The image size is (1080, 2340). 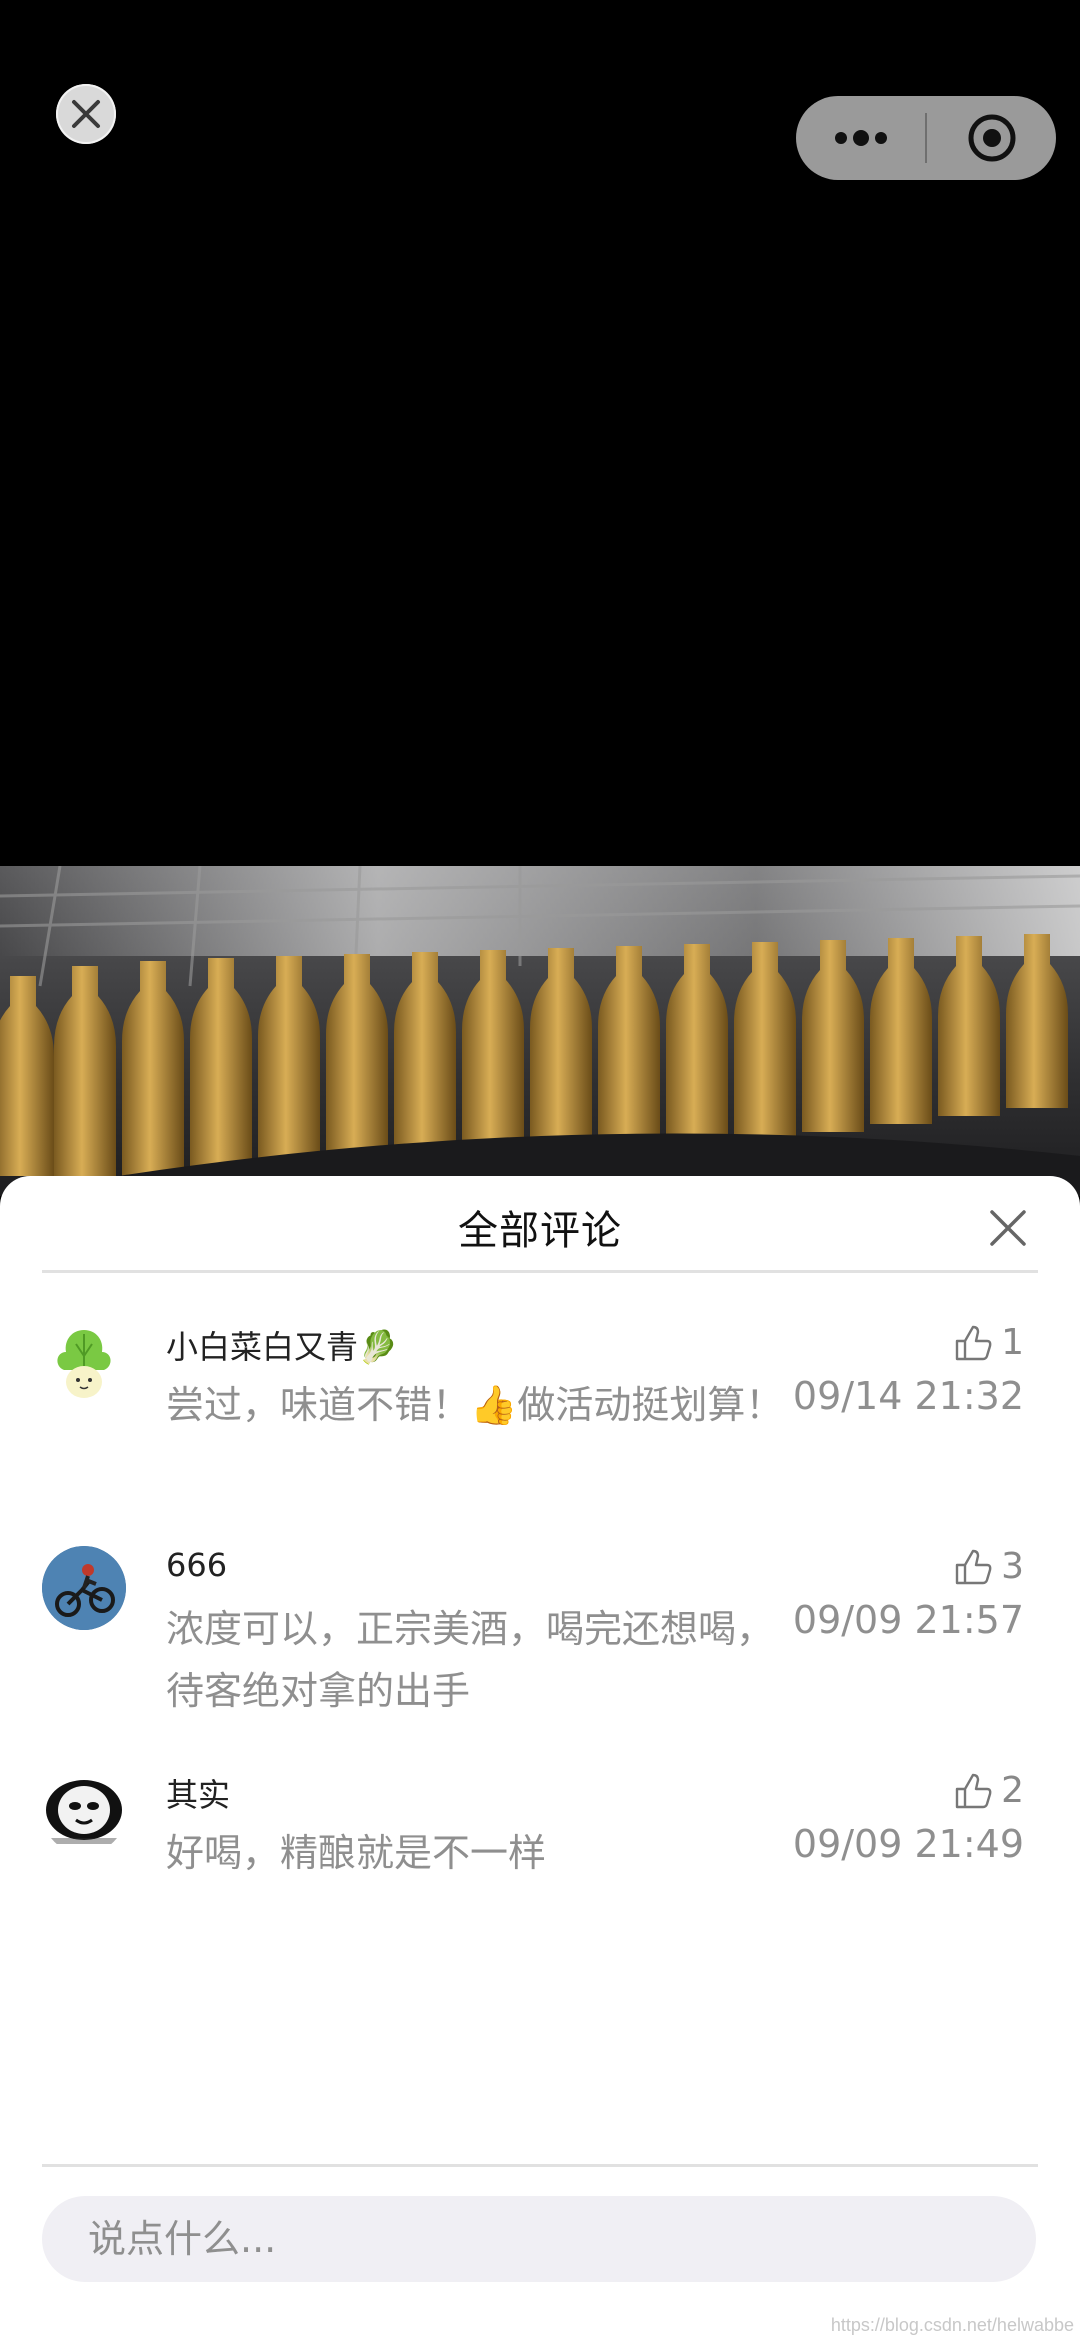 I want to click on comment-time: 09/09 21:57, so click(x=908, y=1620).